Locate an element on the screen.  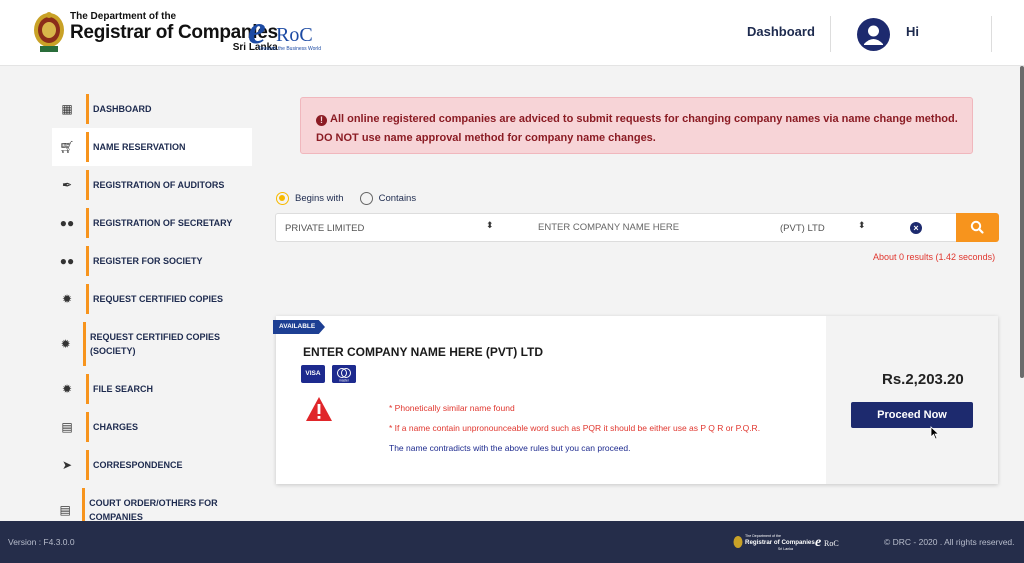
logo-registrar: Registrar of Companies is located at coordinates (174, 32).